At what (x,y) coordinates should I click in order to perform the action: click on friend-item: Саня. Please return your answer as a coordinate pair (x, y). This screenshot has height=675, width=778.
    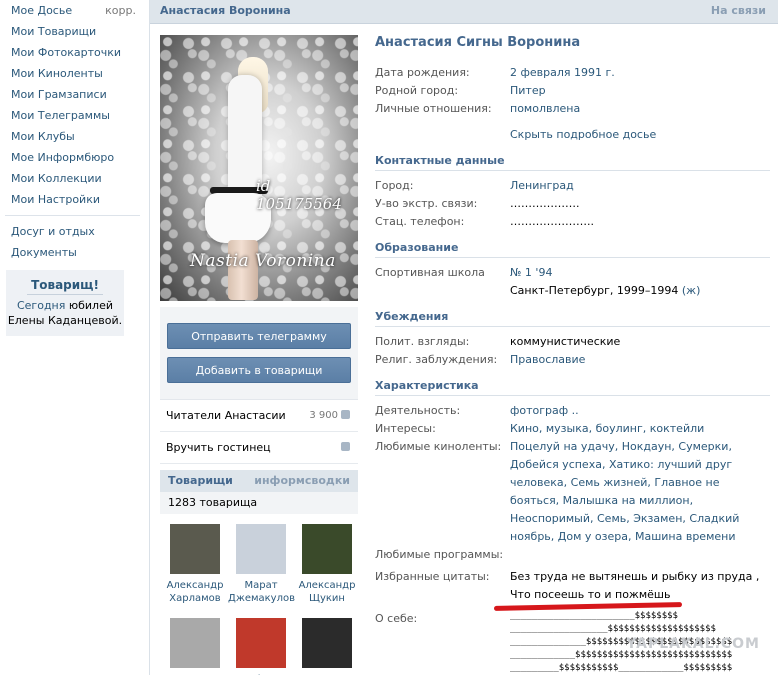
    Looking at the image, I should click on (195, 646).